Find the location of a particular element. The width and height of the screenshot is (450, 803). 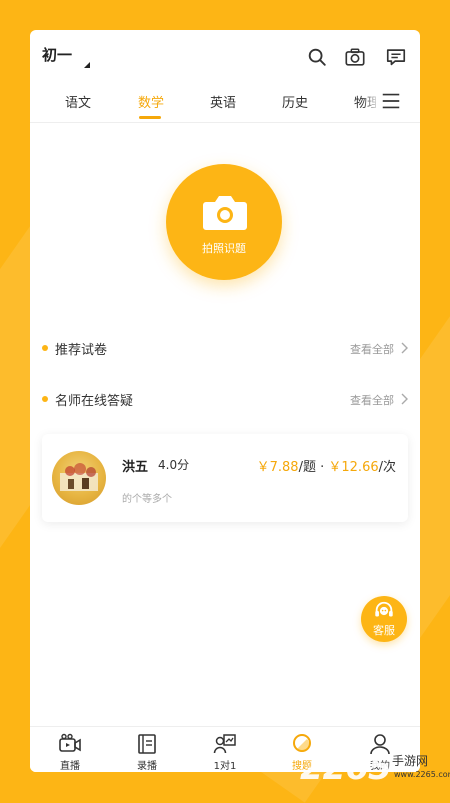

book-icon is located at coordinates (147, 744).